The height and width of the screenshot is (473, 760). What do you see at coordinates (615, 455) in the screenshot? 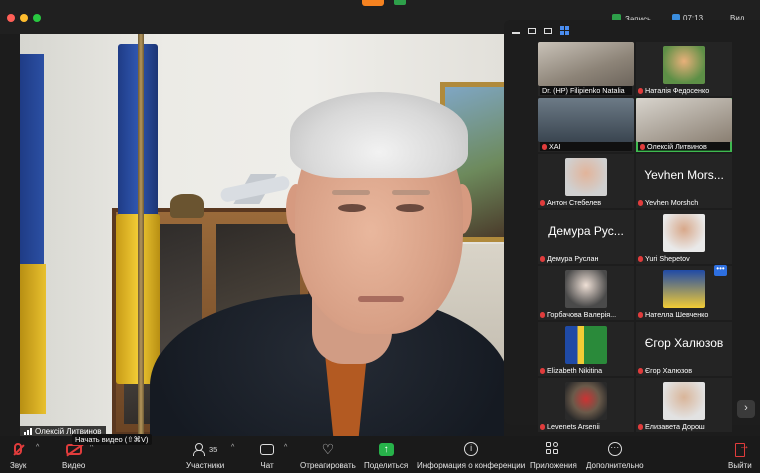
I see `more-button: ··· Дополнительно` at bounding box center [615, 455].